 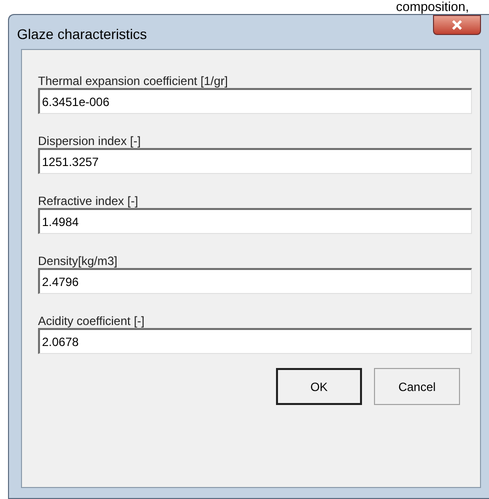 I want to click on close-button, so click(x=457, y=25).